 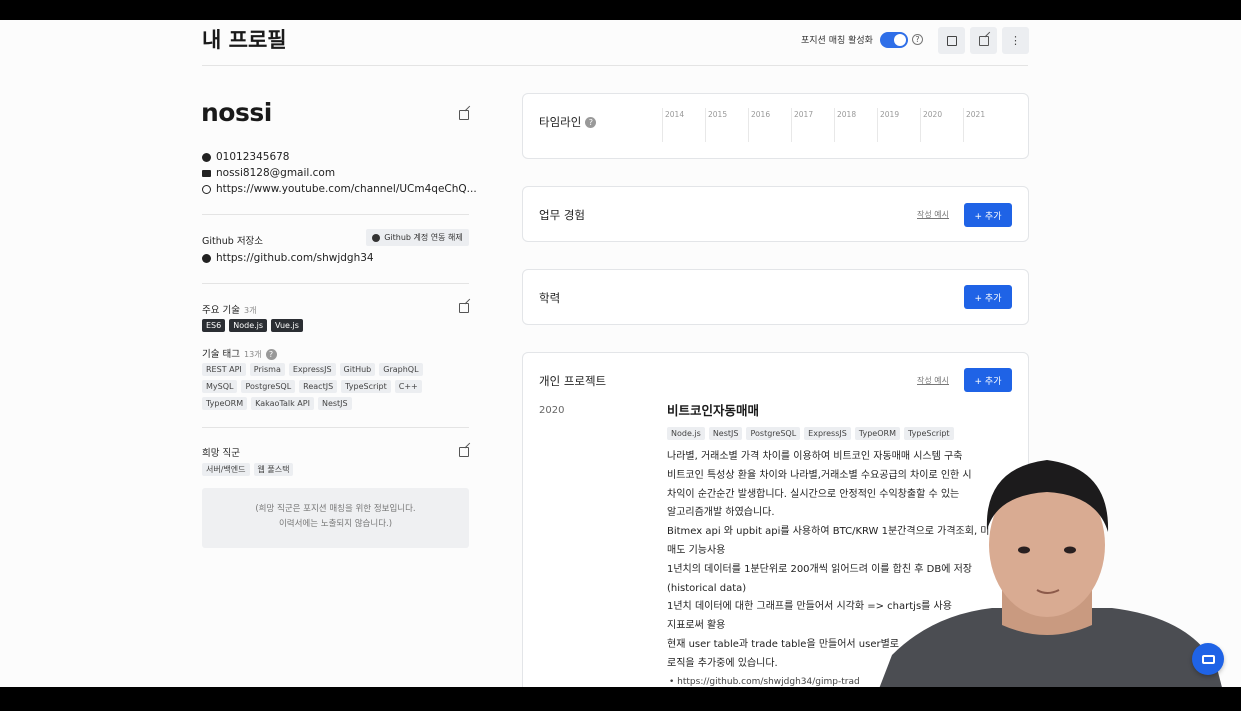 I want to click on timeline-title-text: 타임라인, so click(x=560, y=122).